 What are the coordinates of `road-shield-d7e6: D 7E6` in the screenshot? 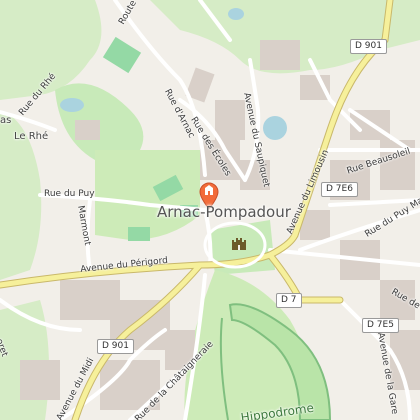 It's located at (339, 189).